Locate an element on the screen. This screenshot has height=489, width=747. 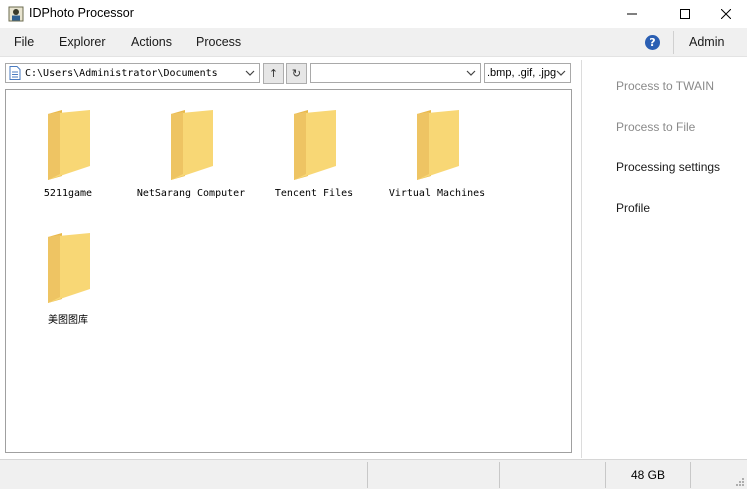
path-combobox: C:\Users\Administrator\Documents is located at coordinates (132, 73).